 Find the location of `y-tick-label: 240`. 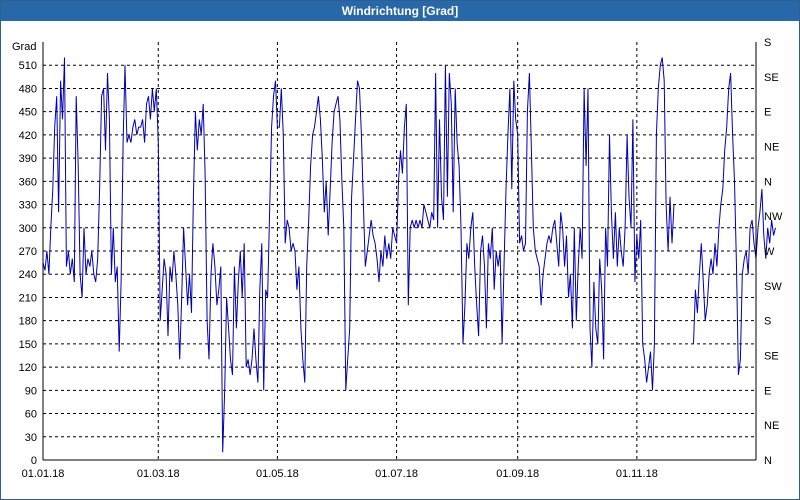

y-tick-label: 240 is located at coordinates (28, 275).